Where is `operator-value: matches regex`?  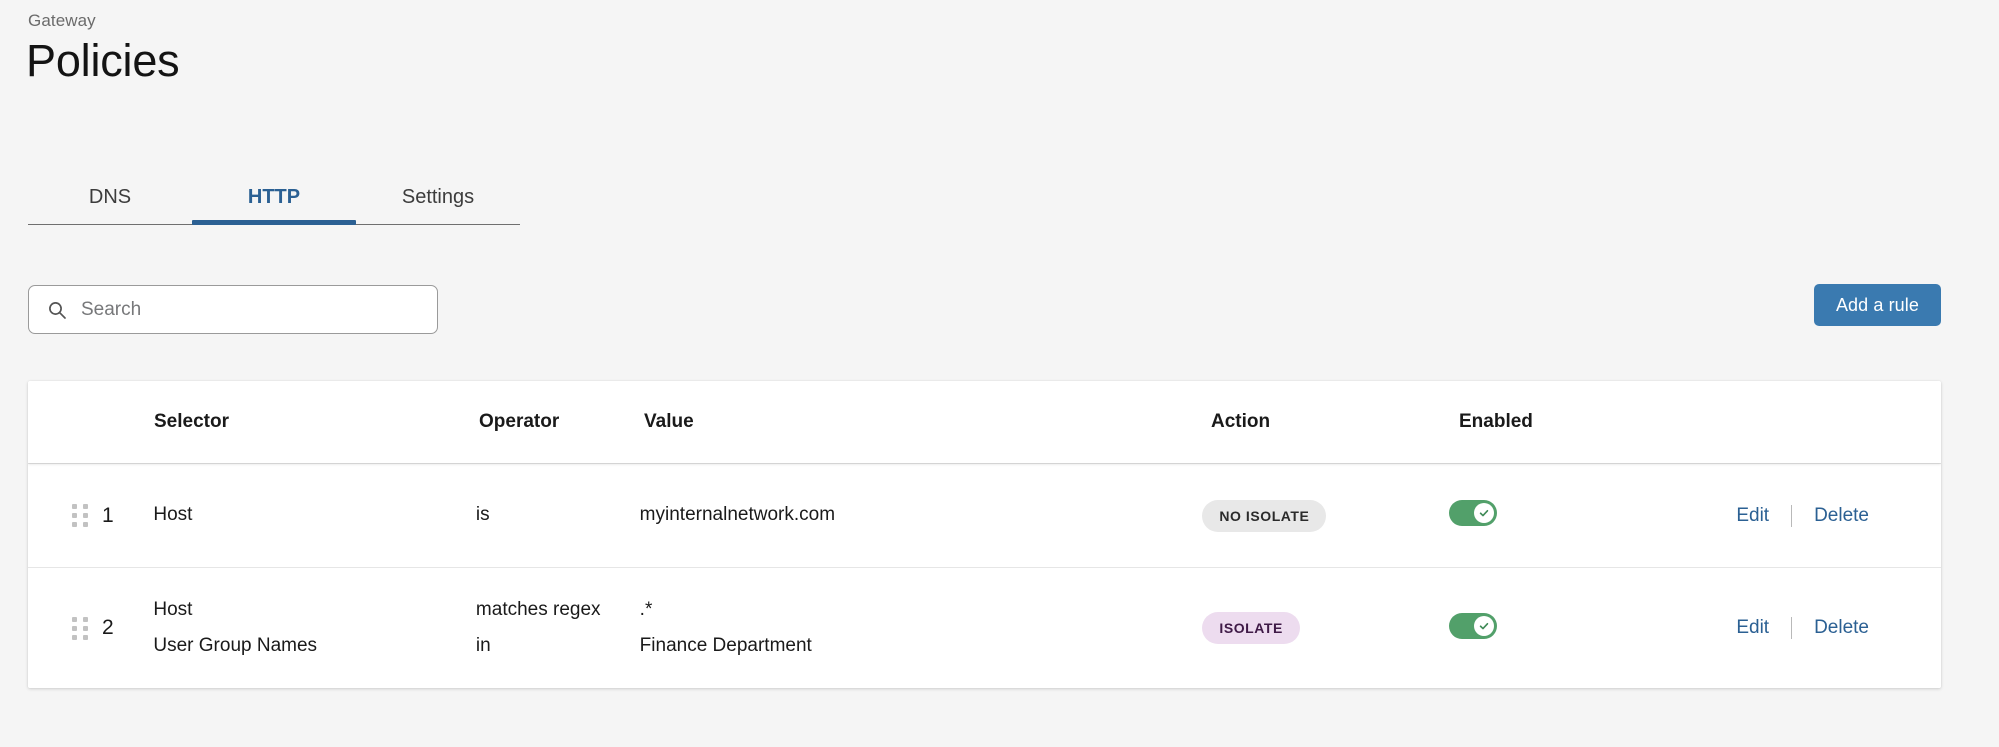 operator-value: matches regex is located at coordinates (538, 609).